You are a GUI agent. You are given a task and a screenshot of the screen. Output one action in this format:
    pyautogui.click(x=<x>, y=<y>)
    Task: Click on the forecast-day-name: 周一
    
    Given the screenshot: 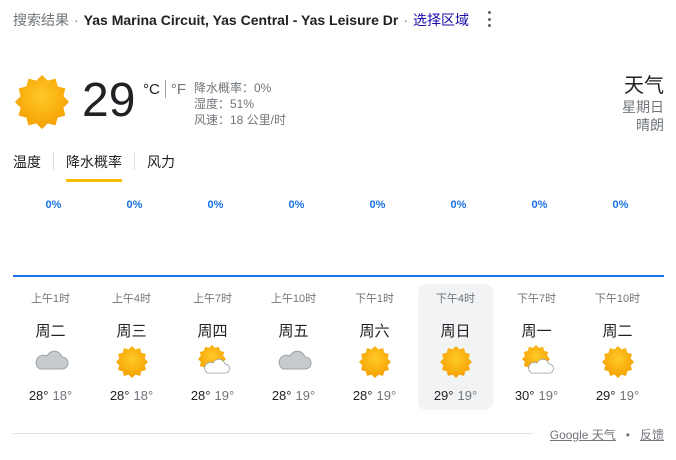 What is the action you would take?
    pyautogui.click(x=536, y=331)
    